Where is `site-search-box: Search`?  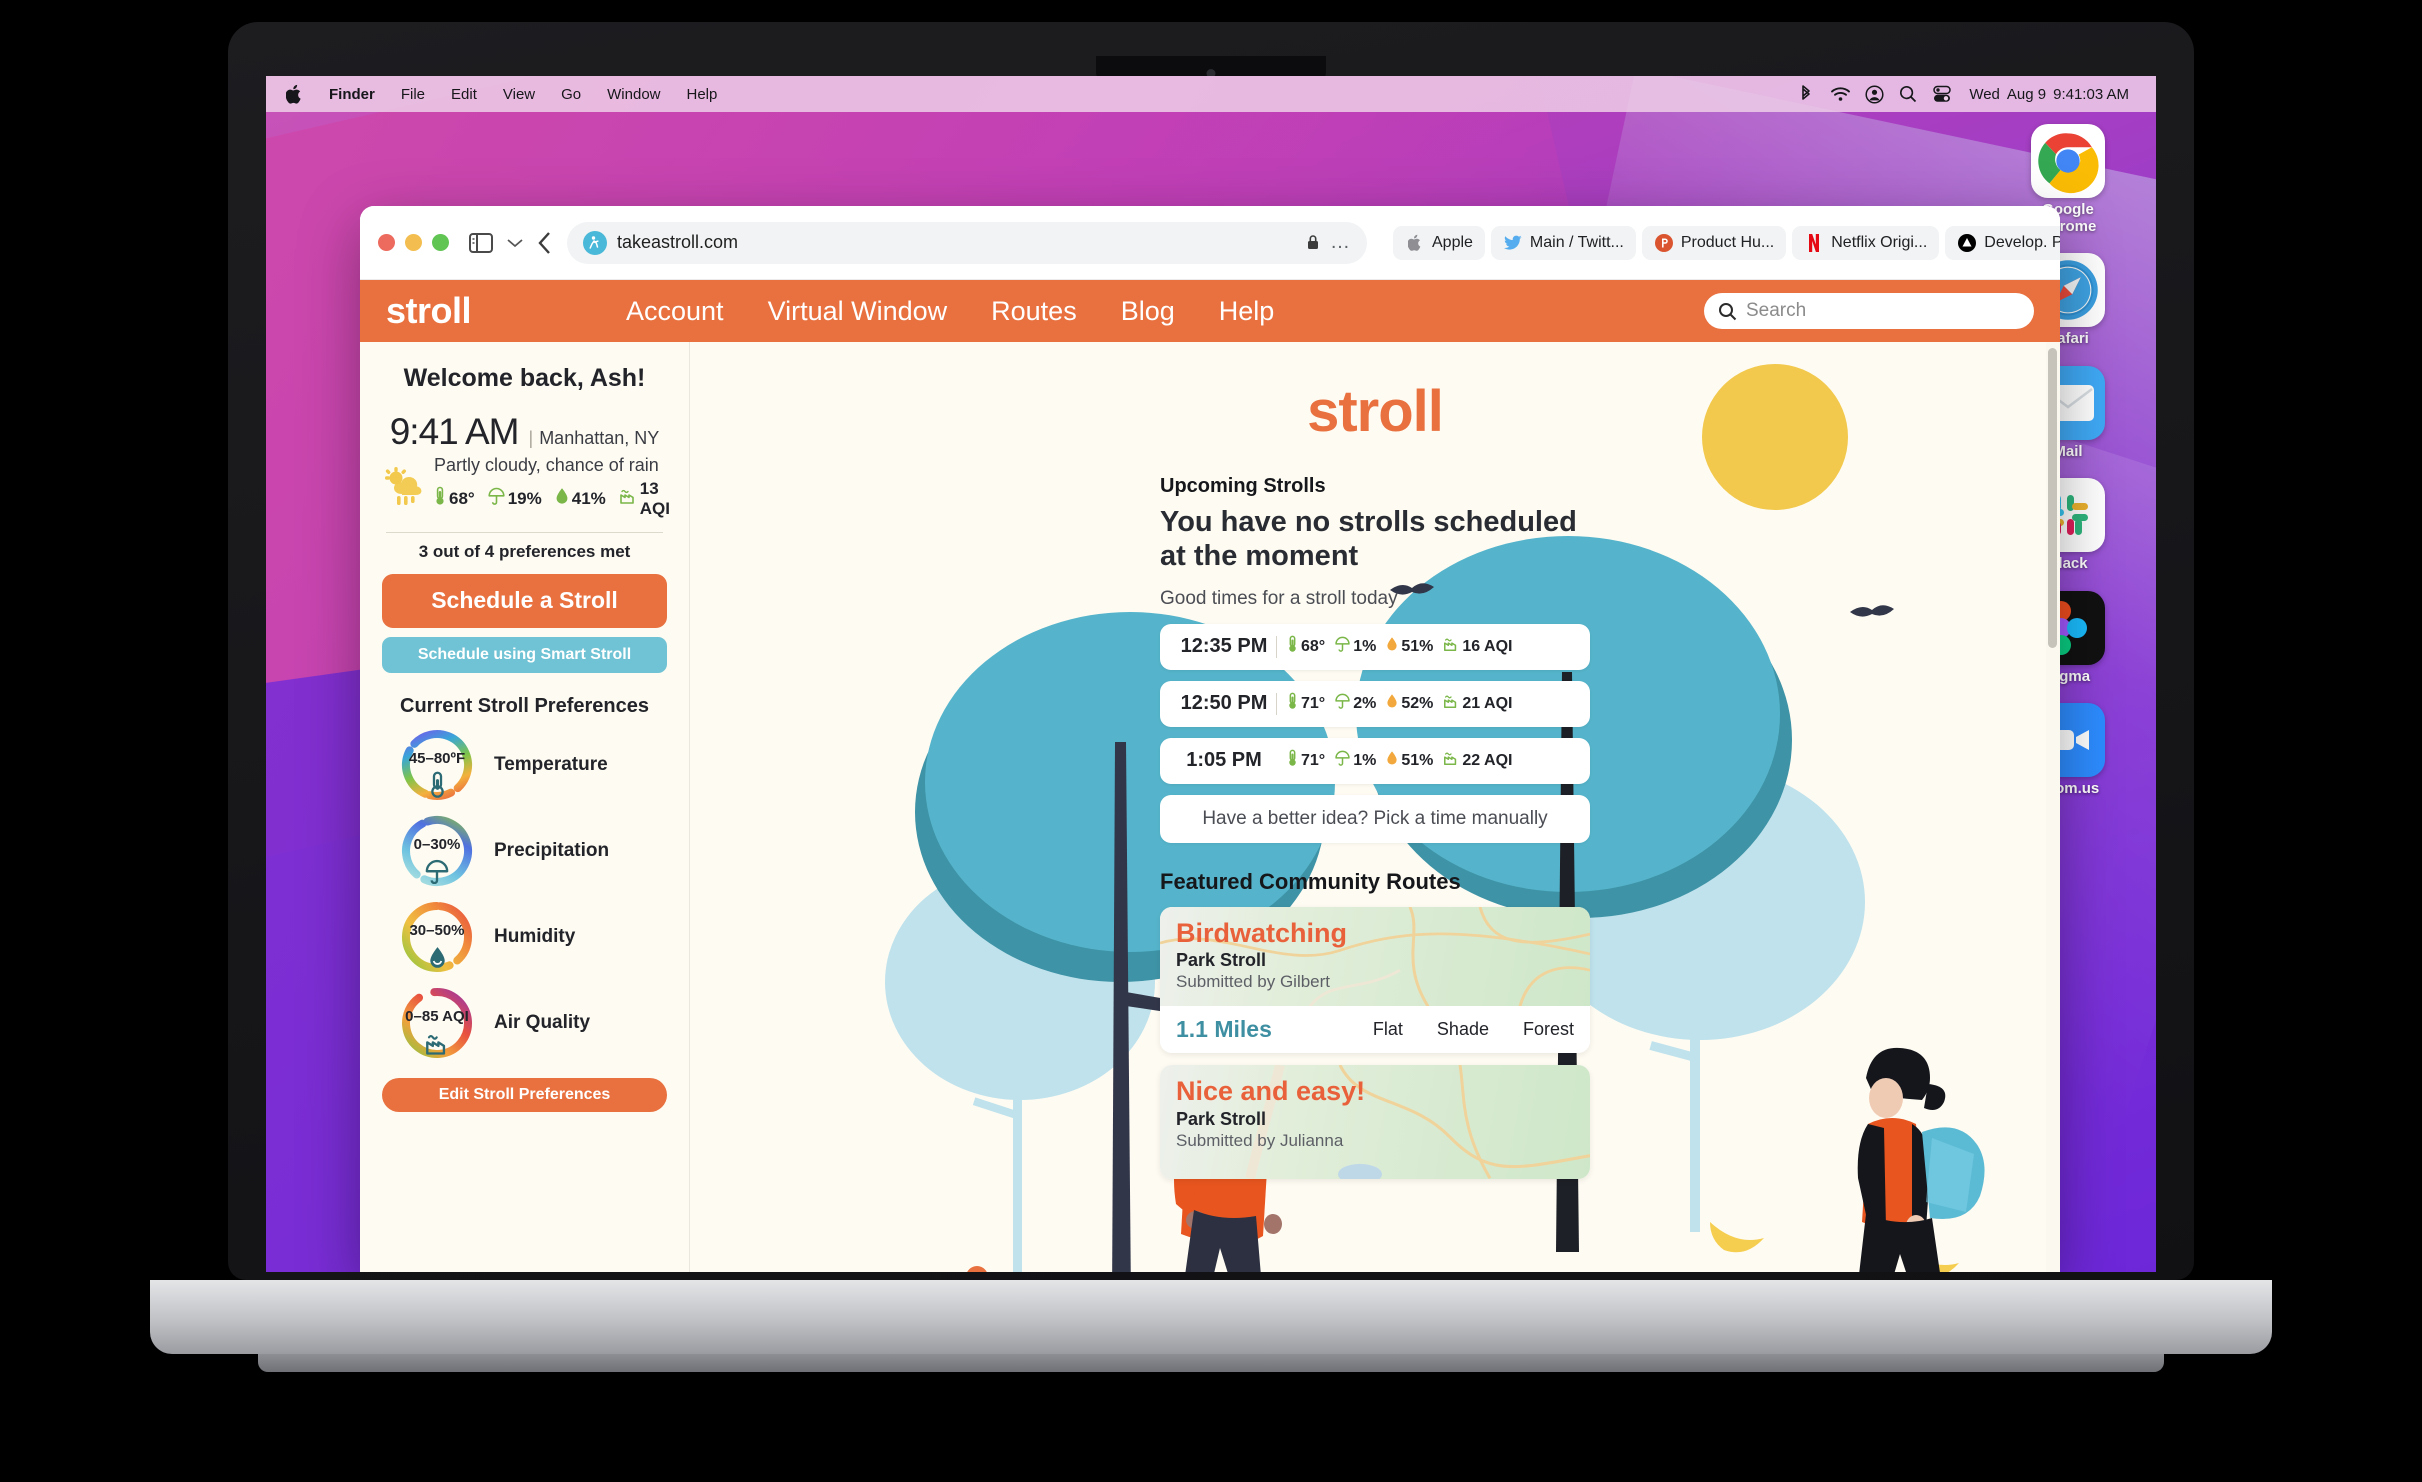 site-search-box: Search is located at coordinates (1869, 311).